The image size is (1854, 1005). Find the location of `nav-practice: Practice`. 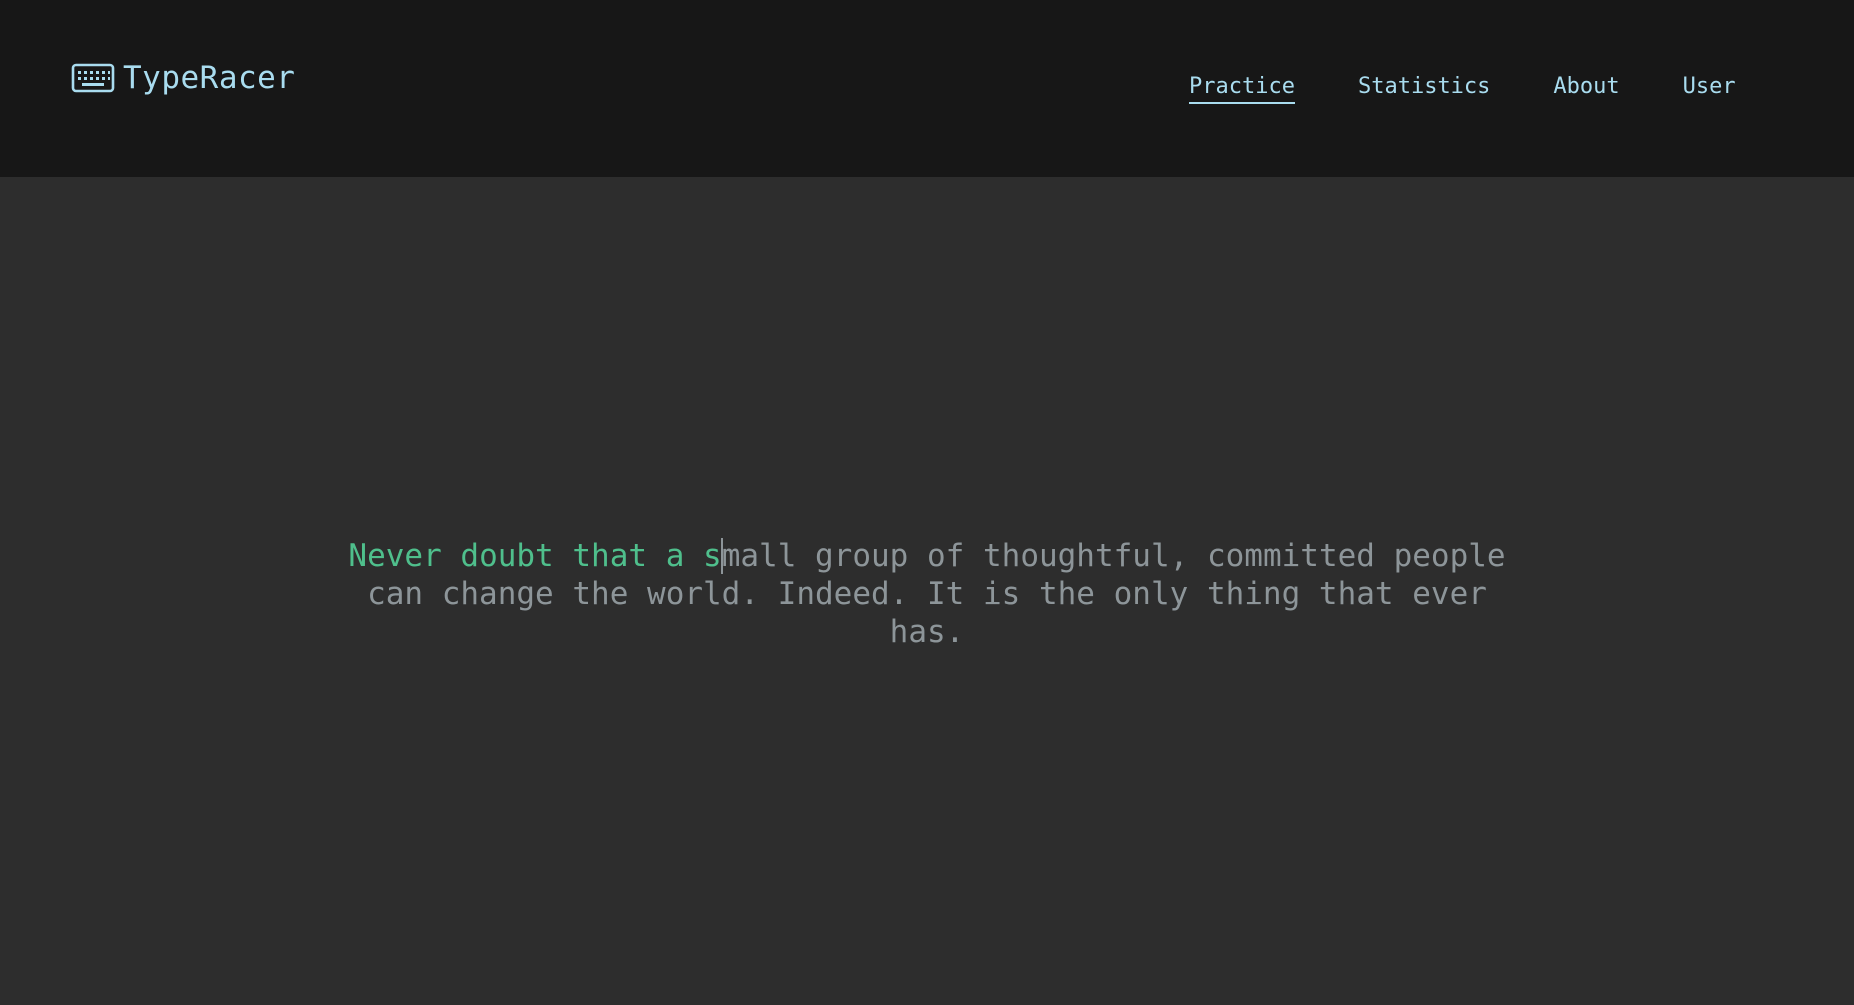

nav-practice: Practice is located at coordinates (1242, 89).